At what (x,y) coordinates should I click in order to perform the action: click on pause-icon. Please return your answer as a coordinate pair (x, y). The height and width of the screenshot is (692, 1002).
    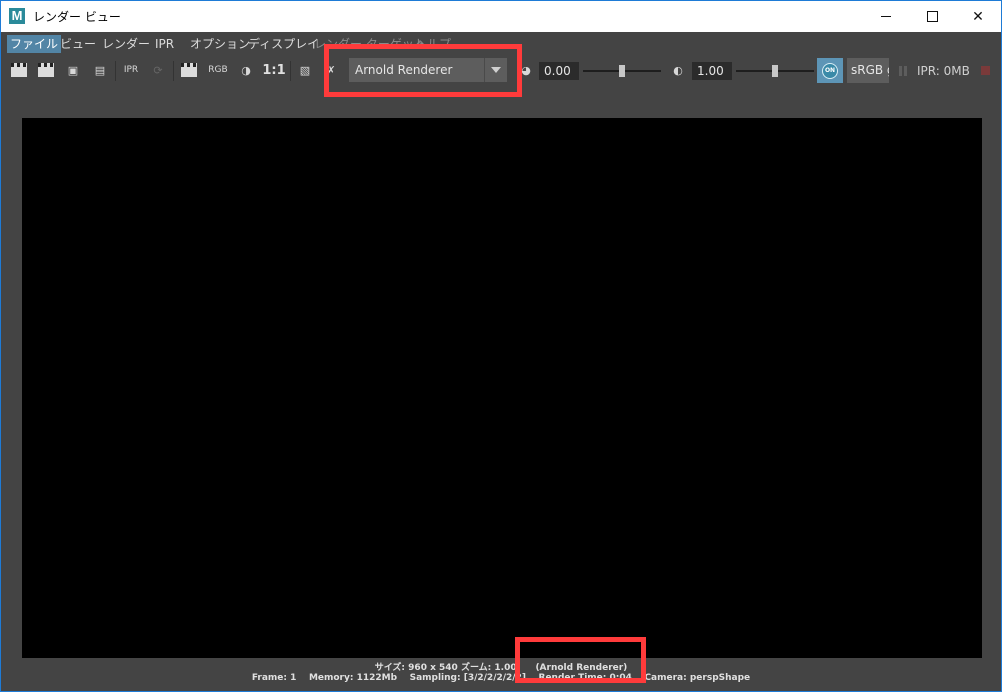
    Looking at the image, I should click on (900, 71).